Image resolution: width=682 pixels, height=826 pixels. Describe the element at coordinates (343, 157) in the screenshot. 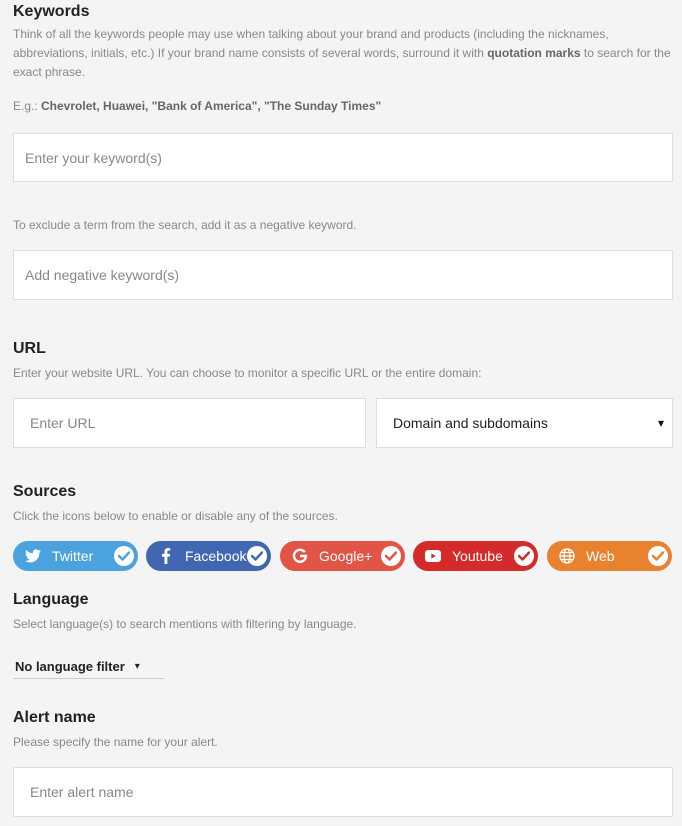

I see `keyword-input: Enter your keyword(s)` at that location.